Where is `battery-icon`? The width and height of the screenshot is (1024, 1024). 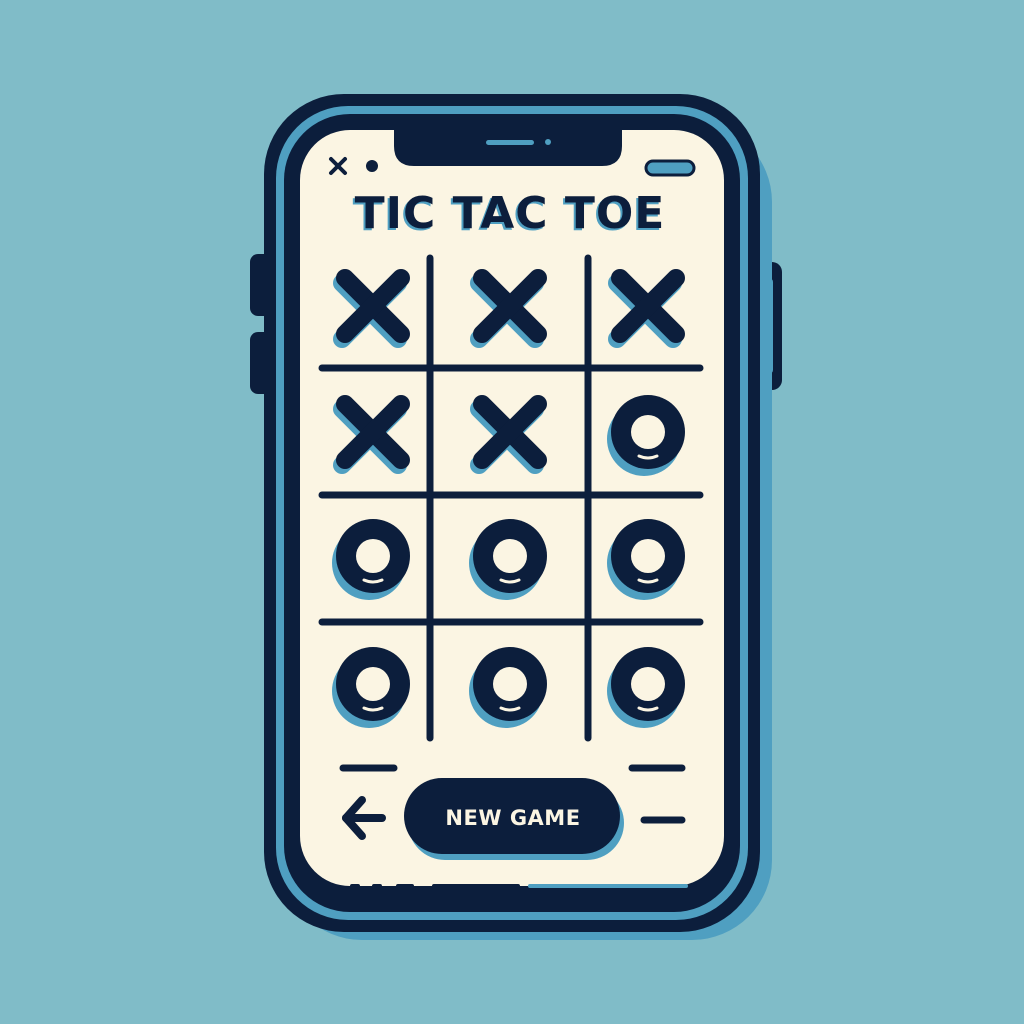
battery-icon is located at coordinates (670, 168).